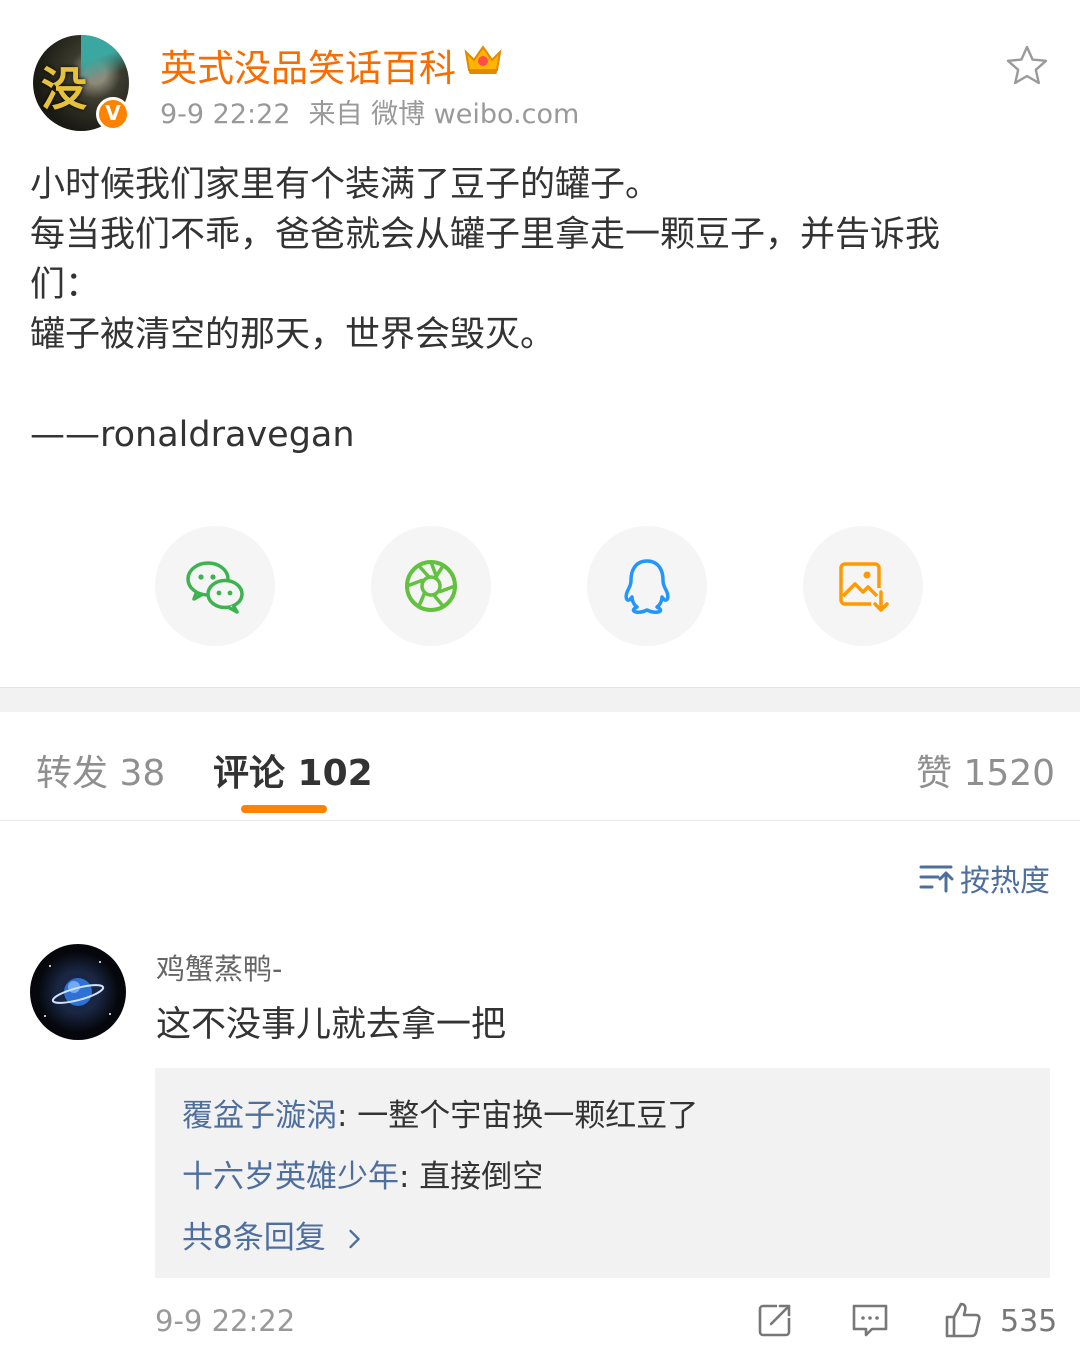  I want to click on post-meta: 9-9 22:22 来自 微博 weibo.com, so click(369, 111).